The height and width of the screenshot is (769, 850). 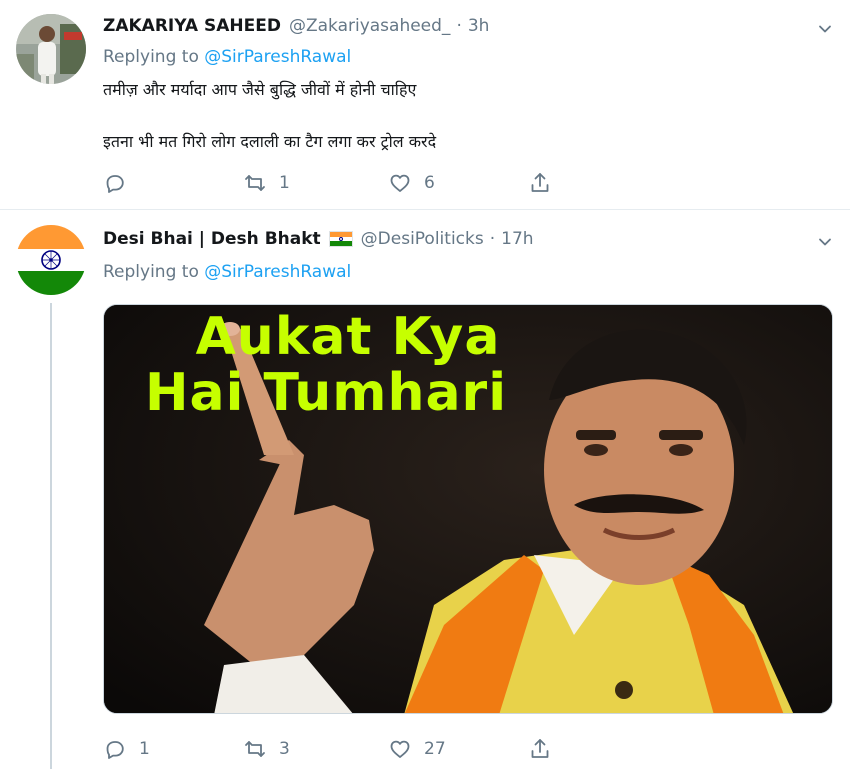 What do you see at coordinates (192, 26) in the screenshot?
I see `display-name: ZAKARIYA SAHEED` at bounding box center [192, 26].